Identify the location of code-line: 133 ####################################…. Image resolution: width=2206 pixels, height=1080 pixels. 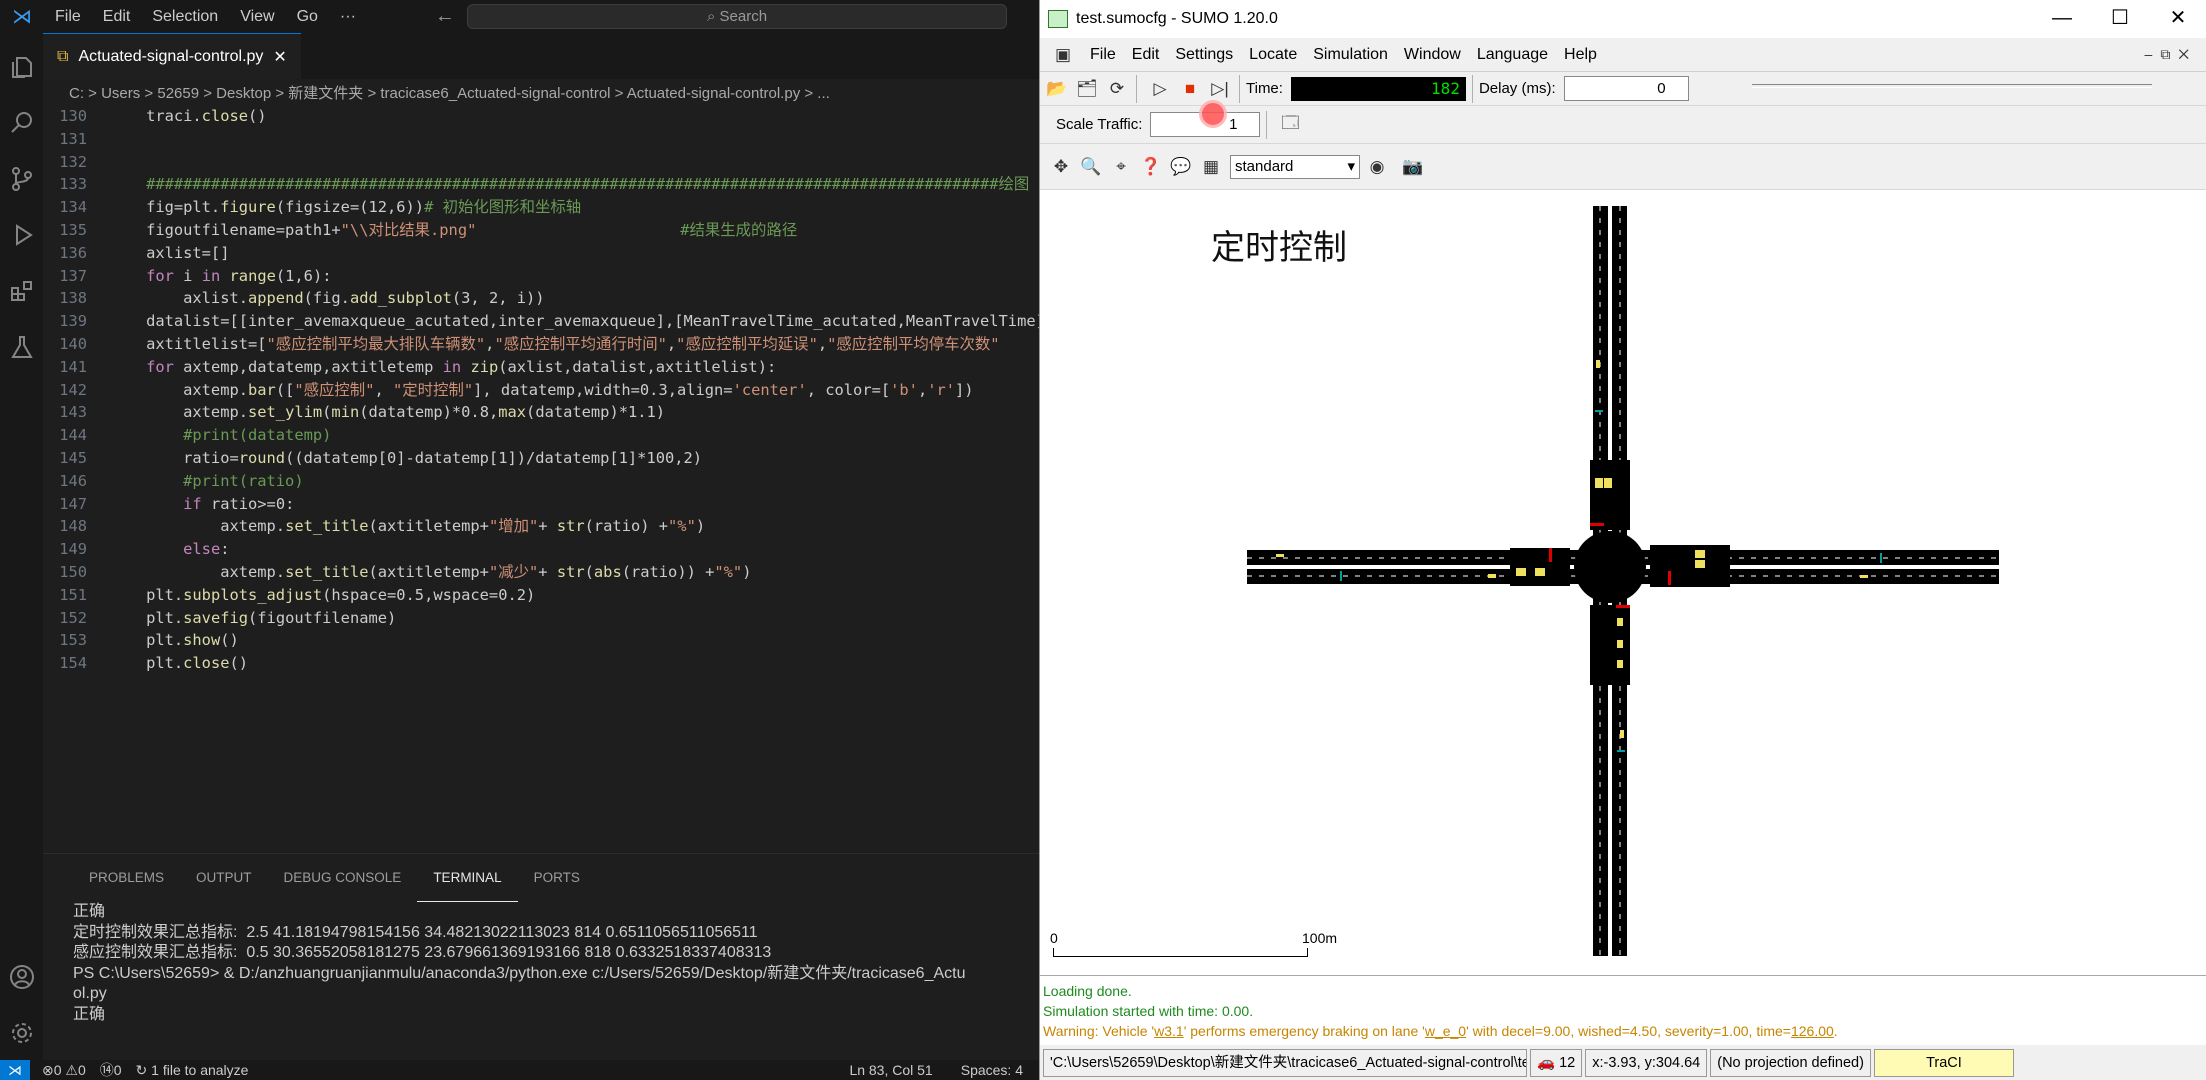
(541, 184).